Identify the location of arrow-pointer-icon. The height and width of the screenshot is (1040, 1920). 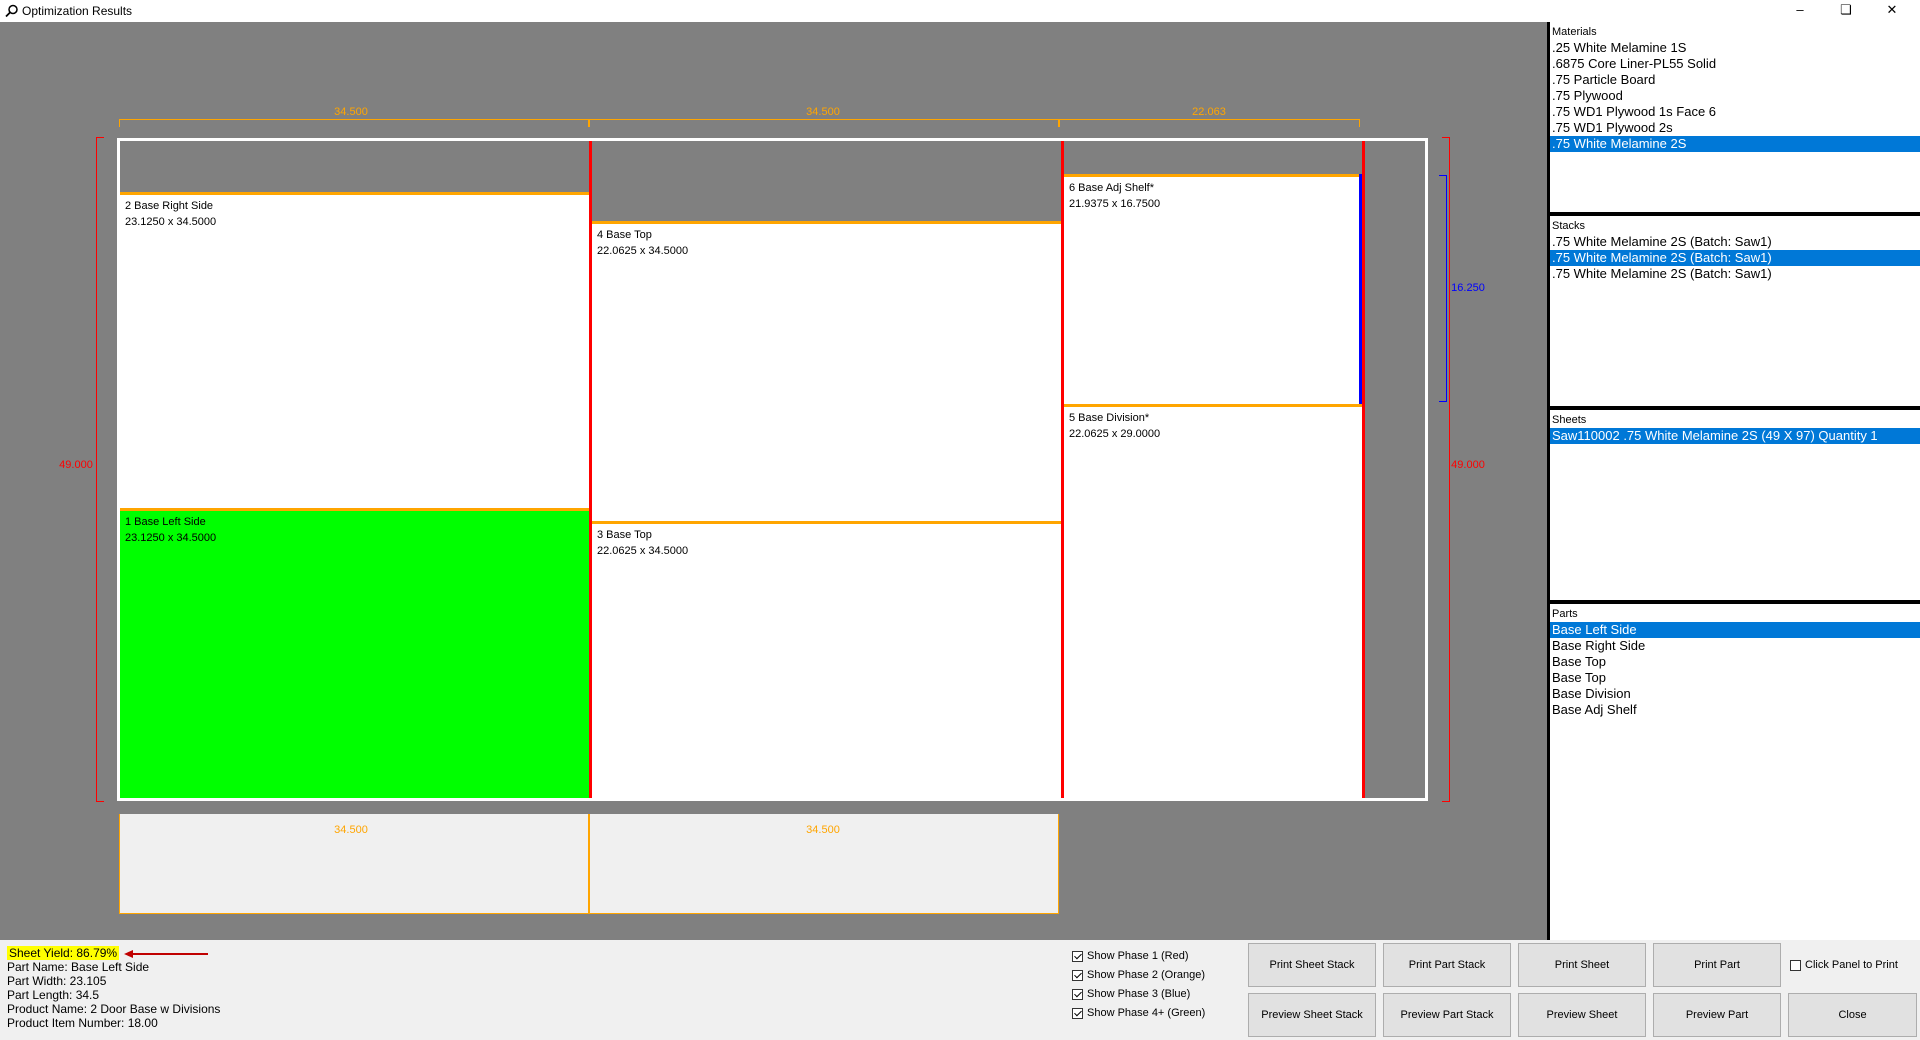
(166, 954).